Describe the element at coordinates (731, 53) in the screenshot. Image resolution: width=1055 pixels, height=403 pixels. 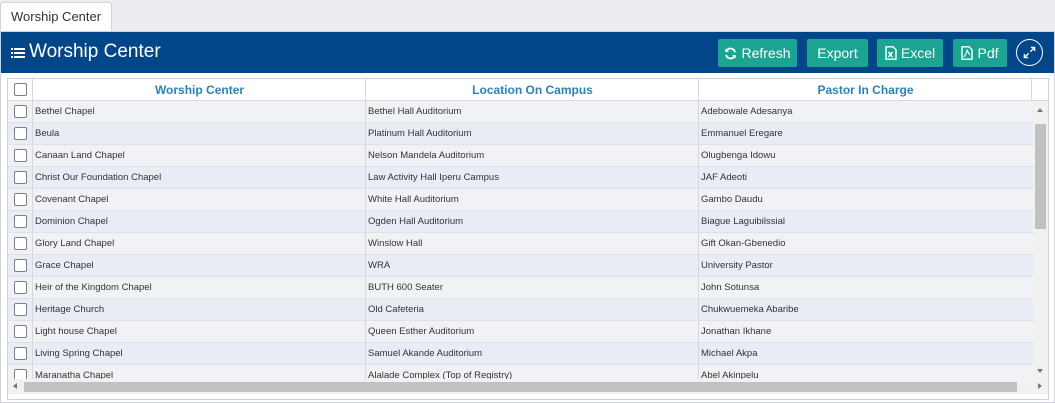
I see `refresh-icon` at that location.